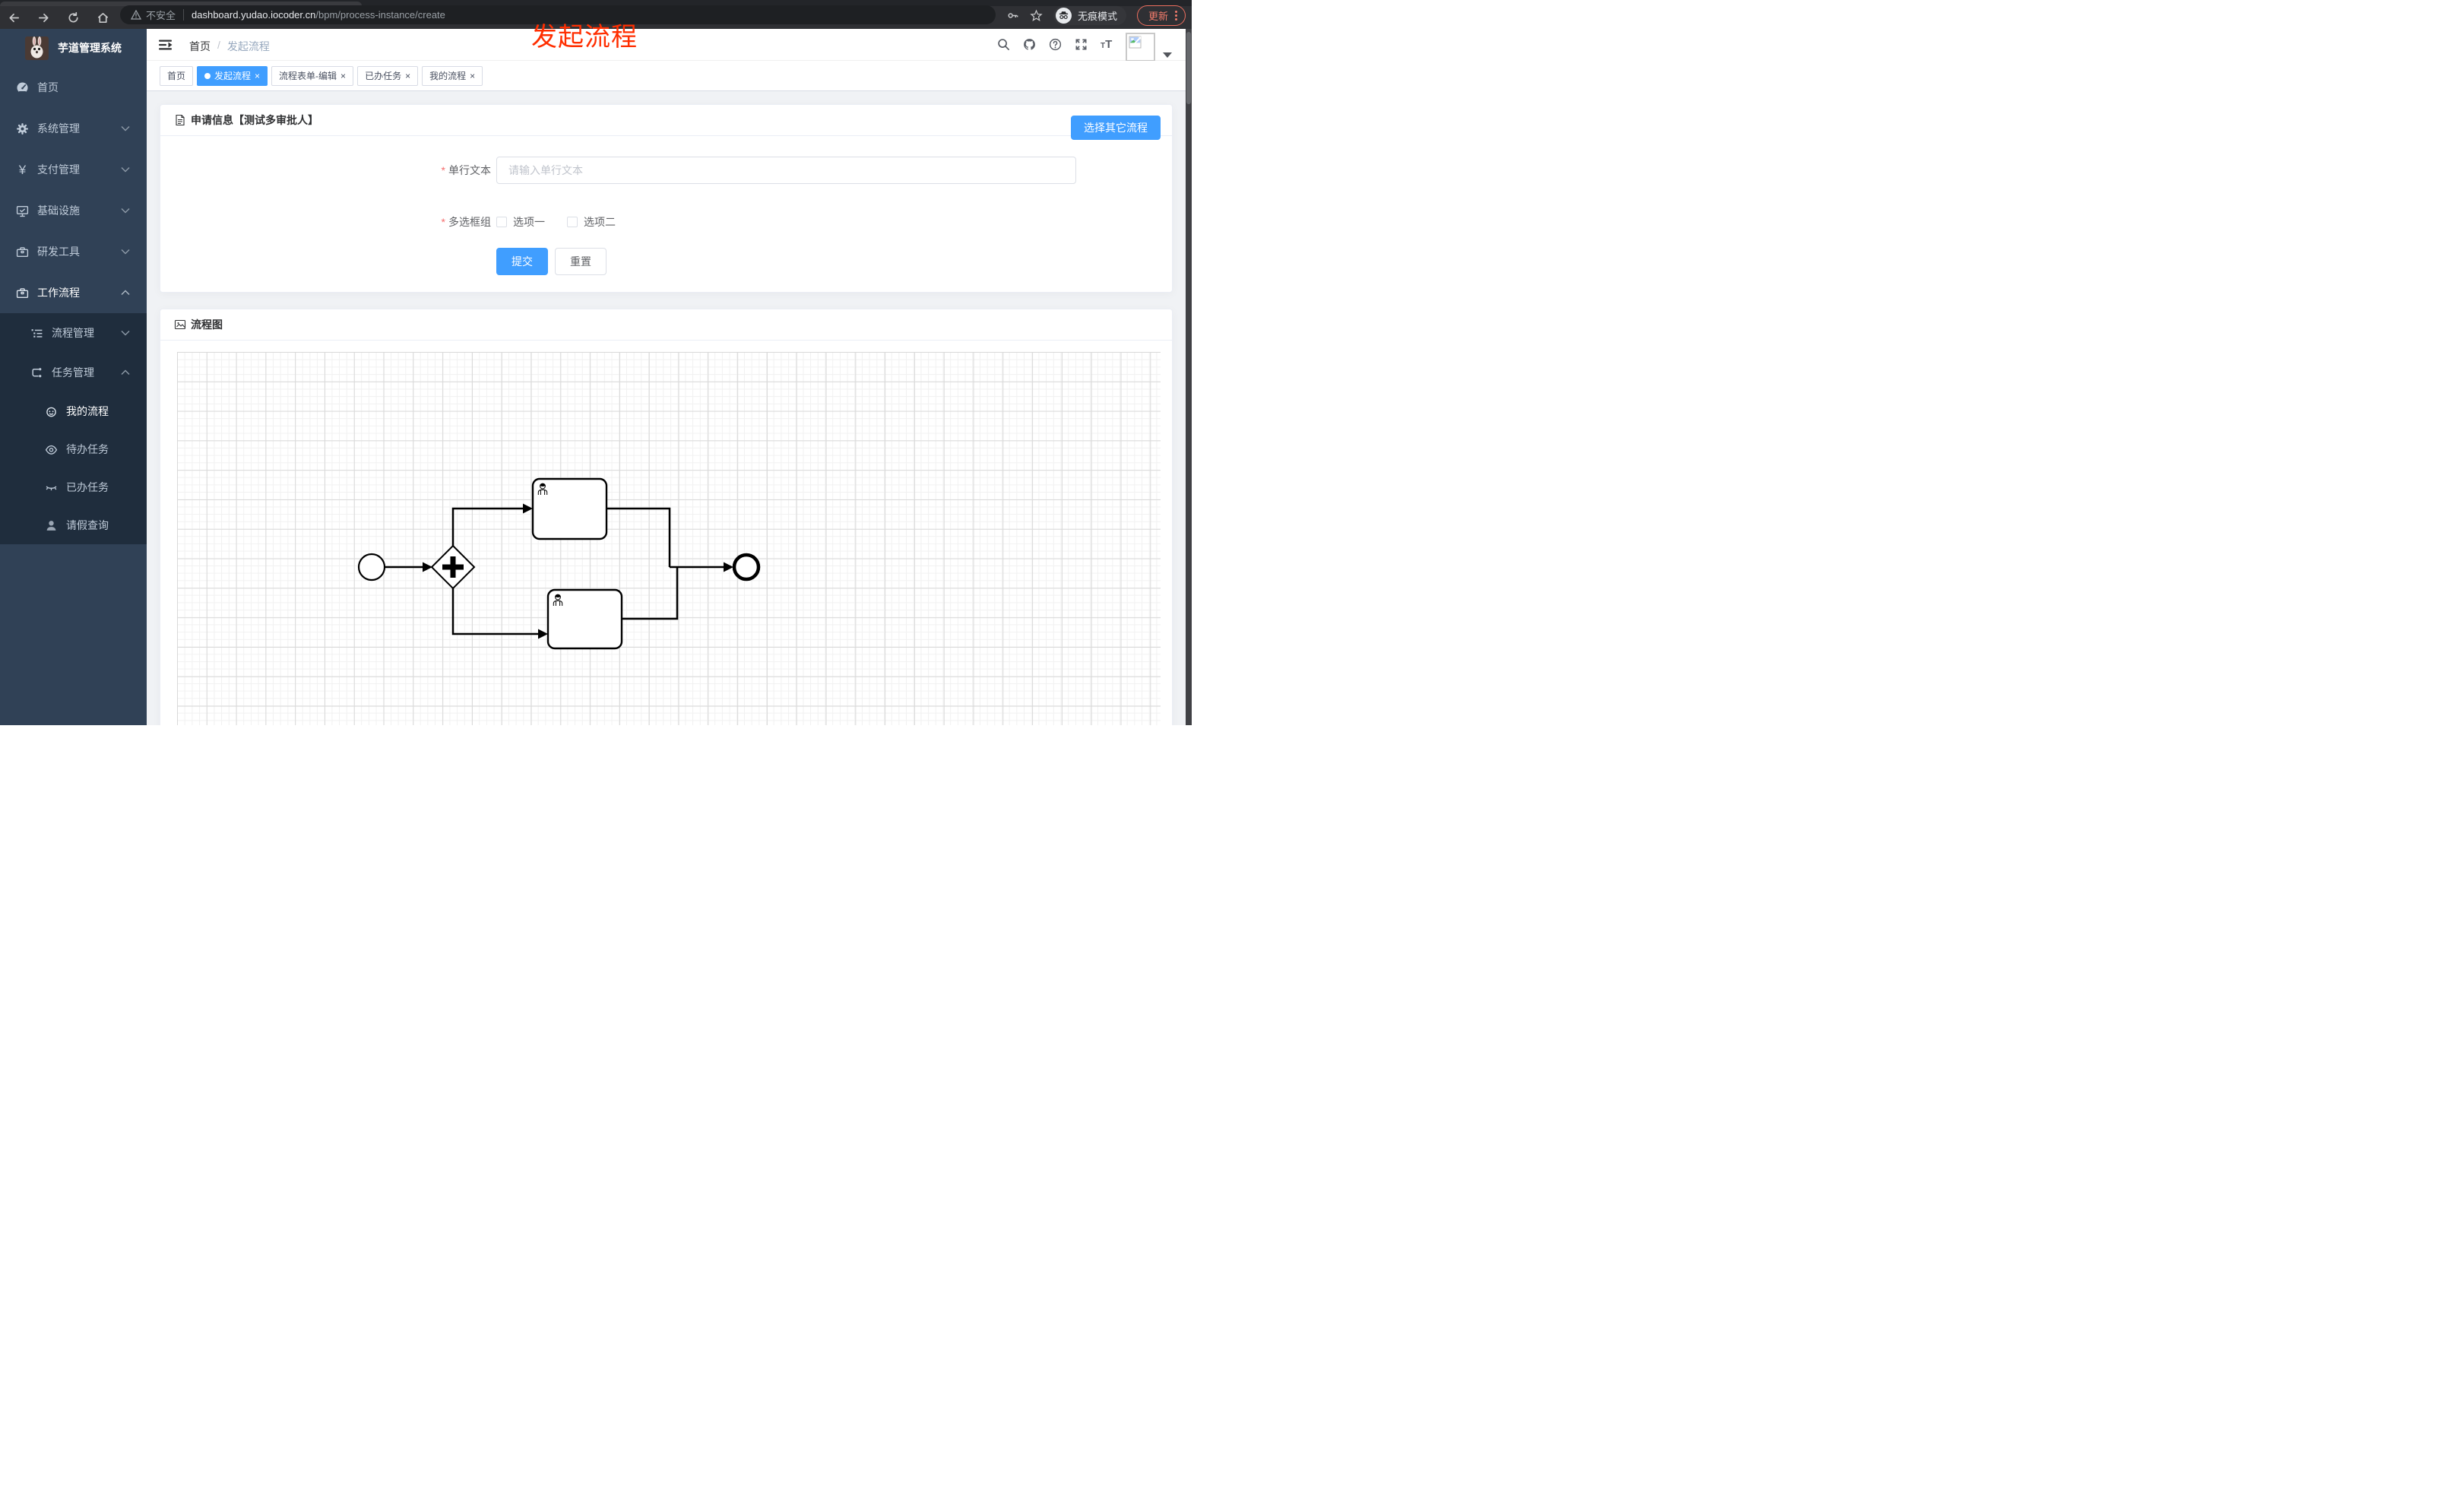 Image resolution: width=2464 pixels, height=1499 pixels. What do you see at coordinates (161, 16) in the screenshot?
I see `not-secure-label: 不安全` at bounding box center [161, 16].